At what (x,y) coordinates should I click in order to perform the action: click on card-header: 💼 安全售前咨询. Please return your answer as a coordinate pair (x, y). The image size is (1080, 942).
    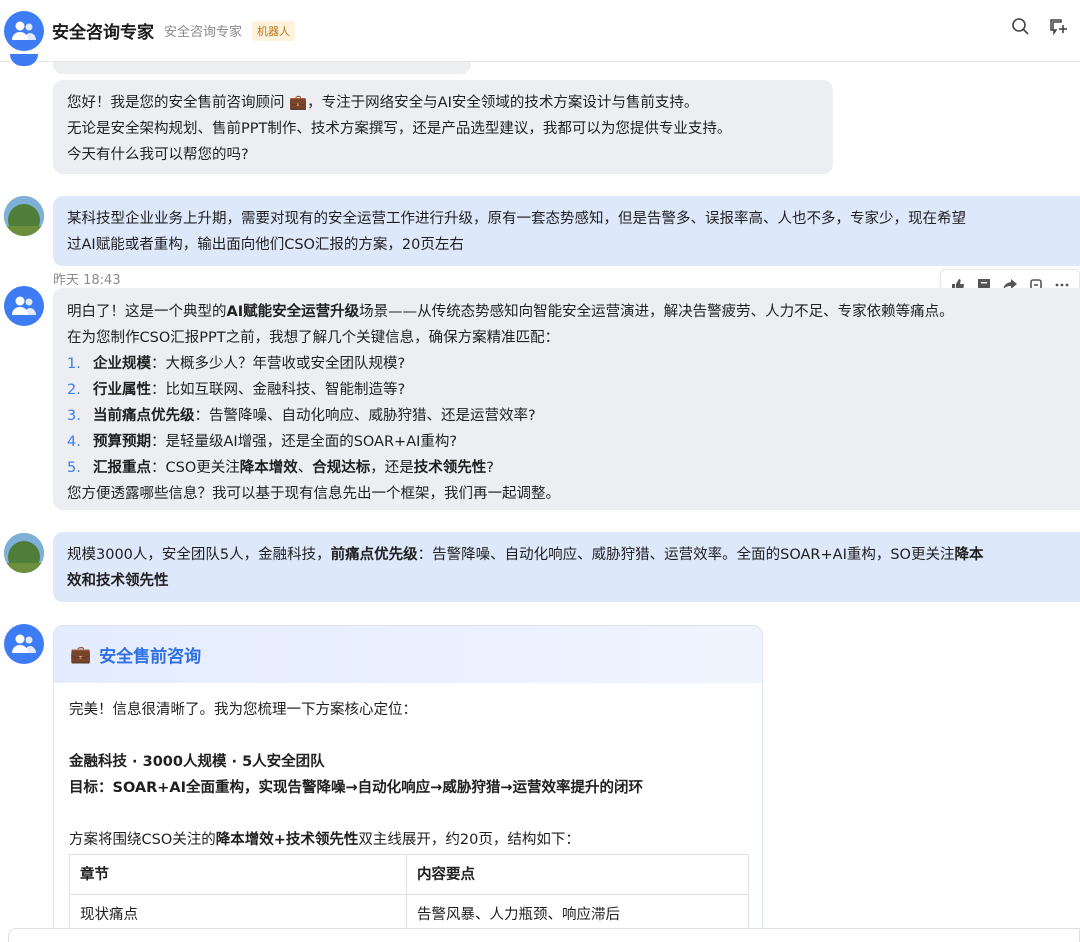
    Looking at the image, I should click on (408, 654).